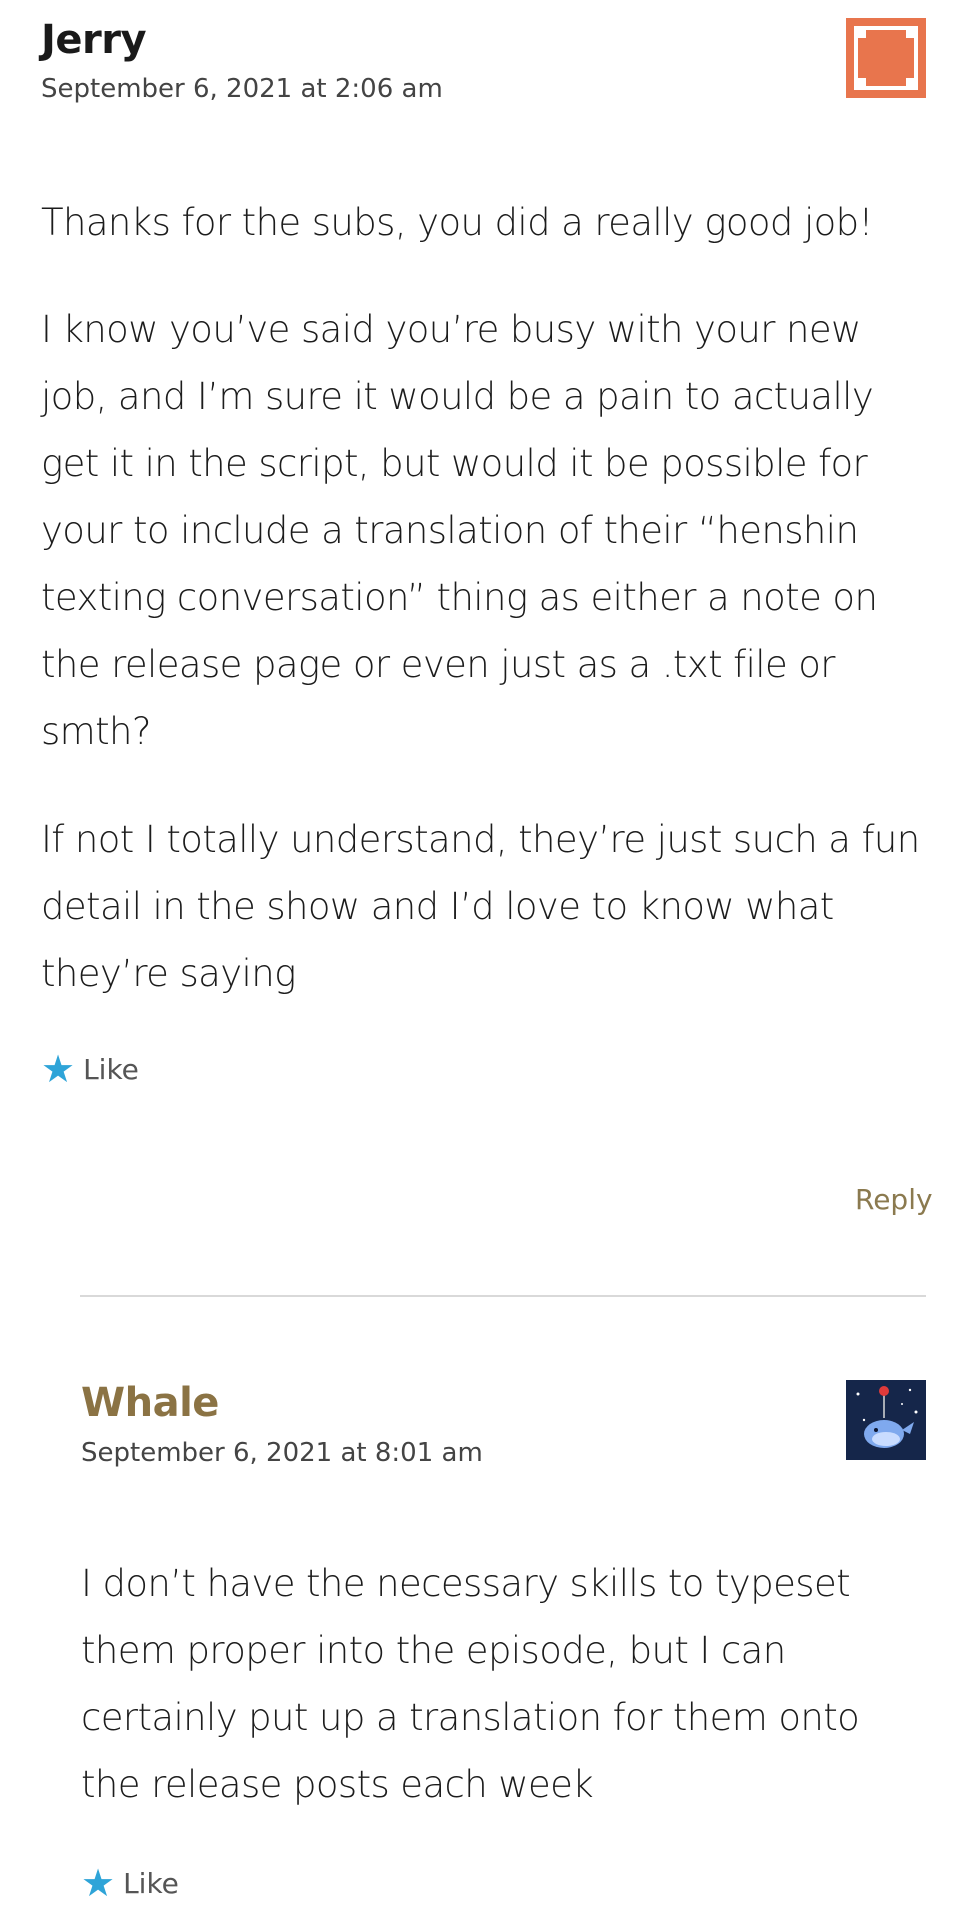 This screenshot has width=967, height=1920. Describe the element at coordinates (150, 1403) in the screenshot. I see `comment-author: Whale` at that location.